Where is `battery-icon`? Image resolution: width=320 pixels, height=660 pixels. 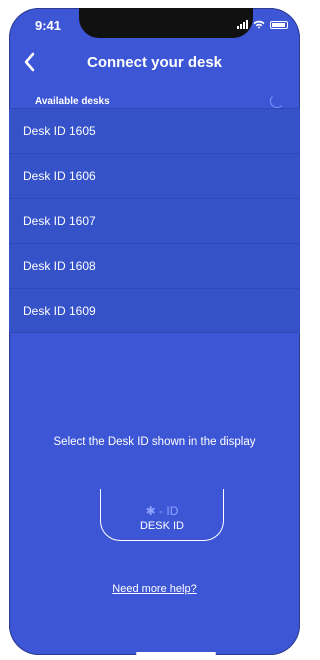 battery-icon is located at coordinates (279, 25).